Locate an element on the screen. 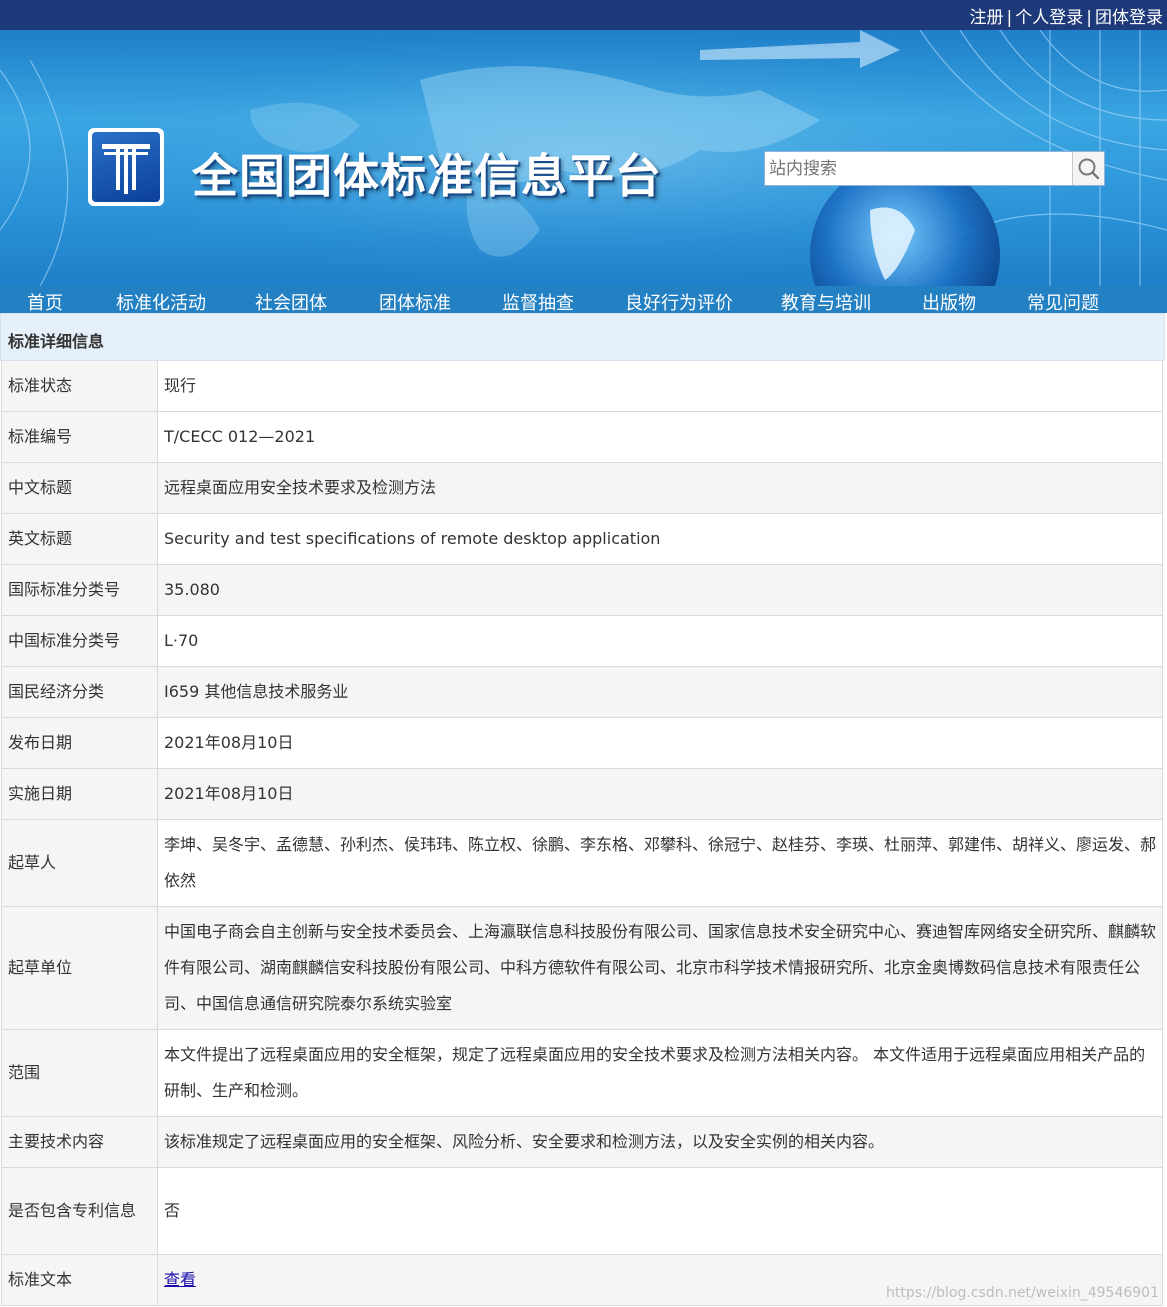 The height and width of the screenshot is (1307, 1167). row-label: 中国标准分类号 is located at coordinates (79, 641).